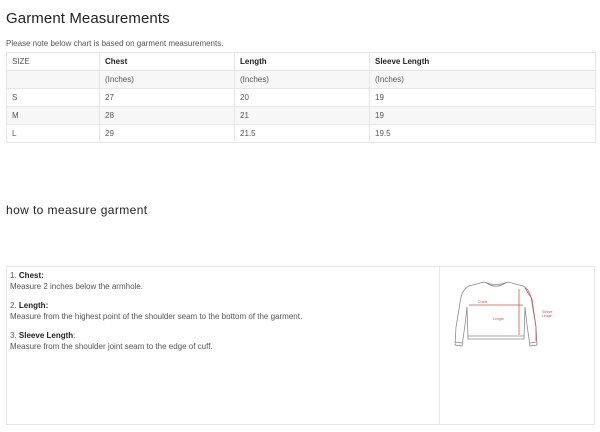 The image size is (600, 432). I want to click on page-title: Garment Measurements, so click(88, 18).